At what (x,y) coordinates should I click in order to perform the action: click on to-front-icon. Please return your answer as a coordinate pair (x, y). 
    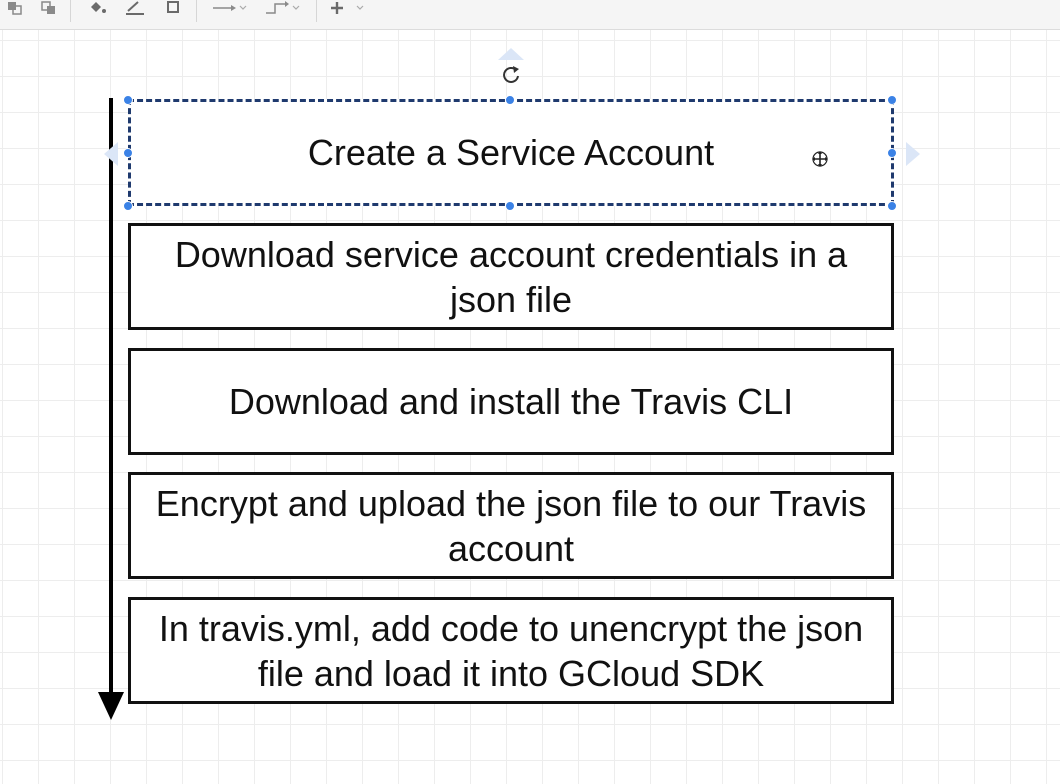
    Looking at the image, I should click on (15, 8).